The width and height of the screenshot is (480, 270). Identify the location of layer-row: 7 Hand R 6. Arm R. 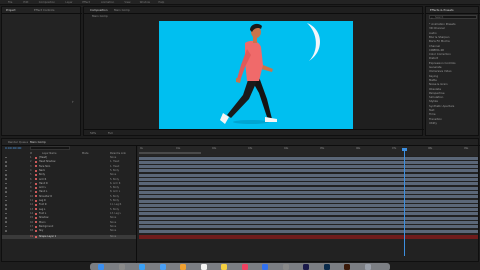
(69, 184).